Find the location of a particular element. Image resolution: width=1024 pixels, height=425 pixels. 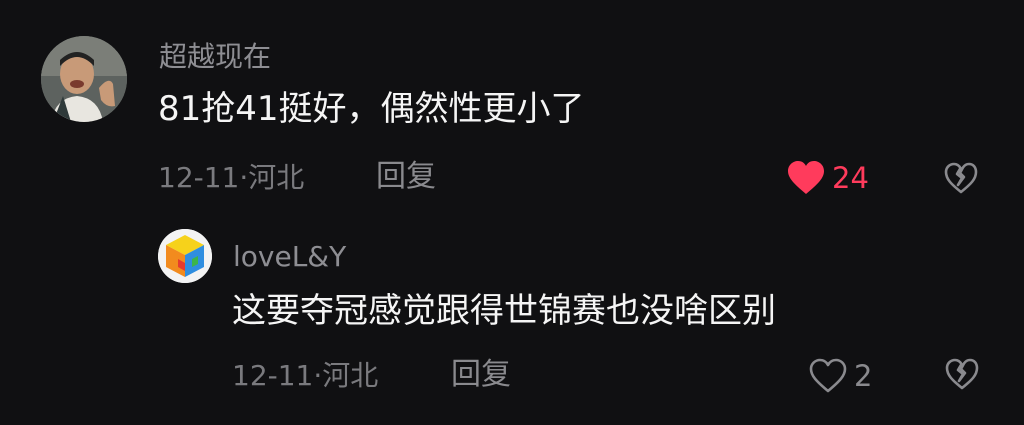

like-button: 2 is located at coordinates (840, 376).